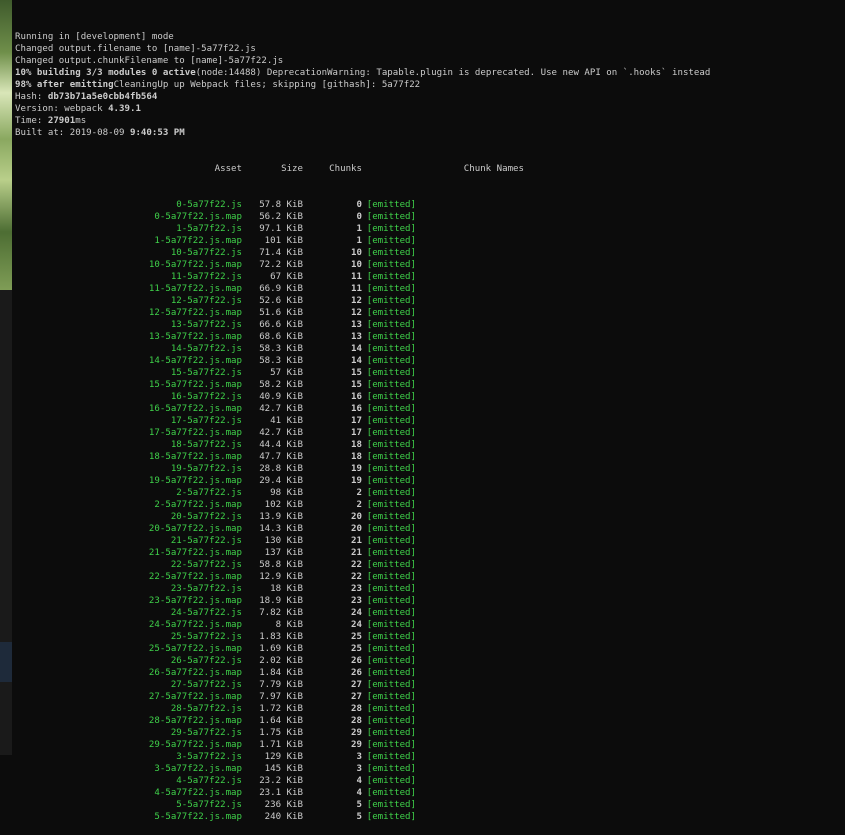  Describe the element at coordinates (206, 637) in the screenshot. I see `asset-asset: 25-5a77f22.js` at that location.